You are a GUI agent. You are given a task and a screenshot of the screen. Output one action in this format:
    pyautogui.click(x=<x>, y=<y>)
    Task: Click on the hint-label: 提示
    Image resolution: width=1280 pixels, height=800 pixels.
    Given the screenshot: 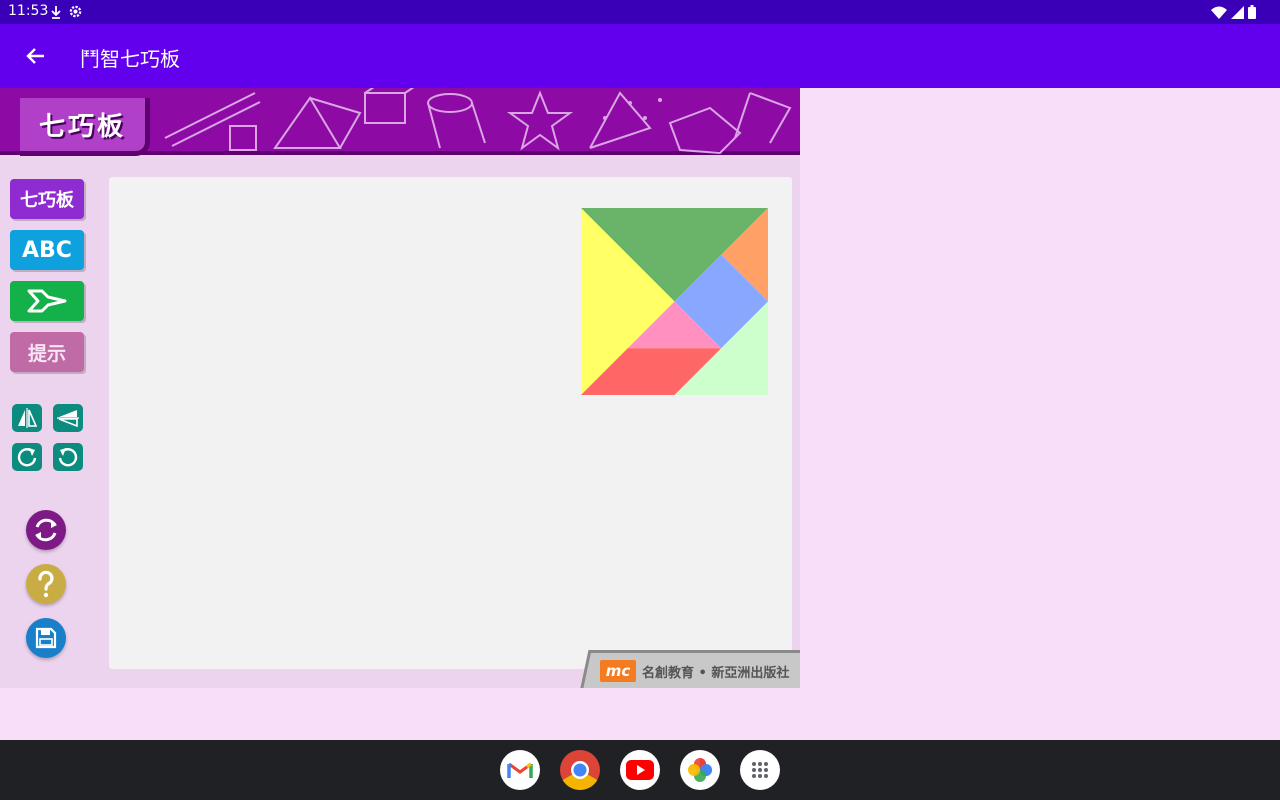 What is the action you would take?
    pyautogui.click(x=46, y=353)
    